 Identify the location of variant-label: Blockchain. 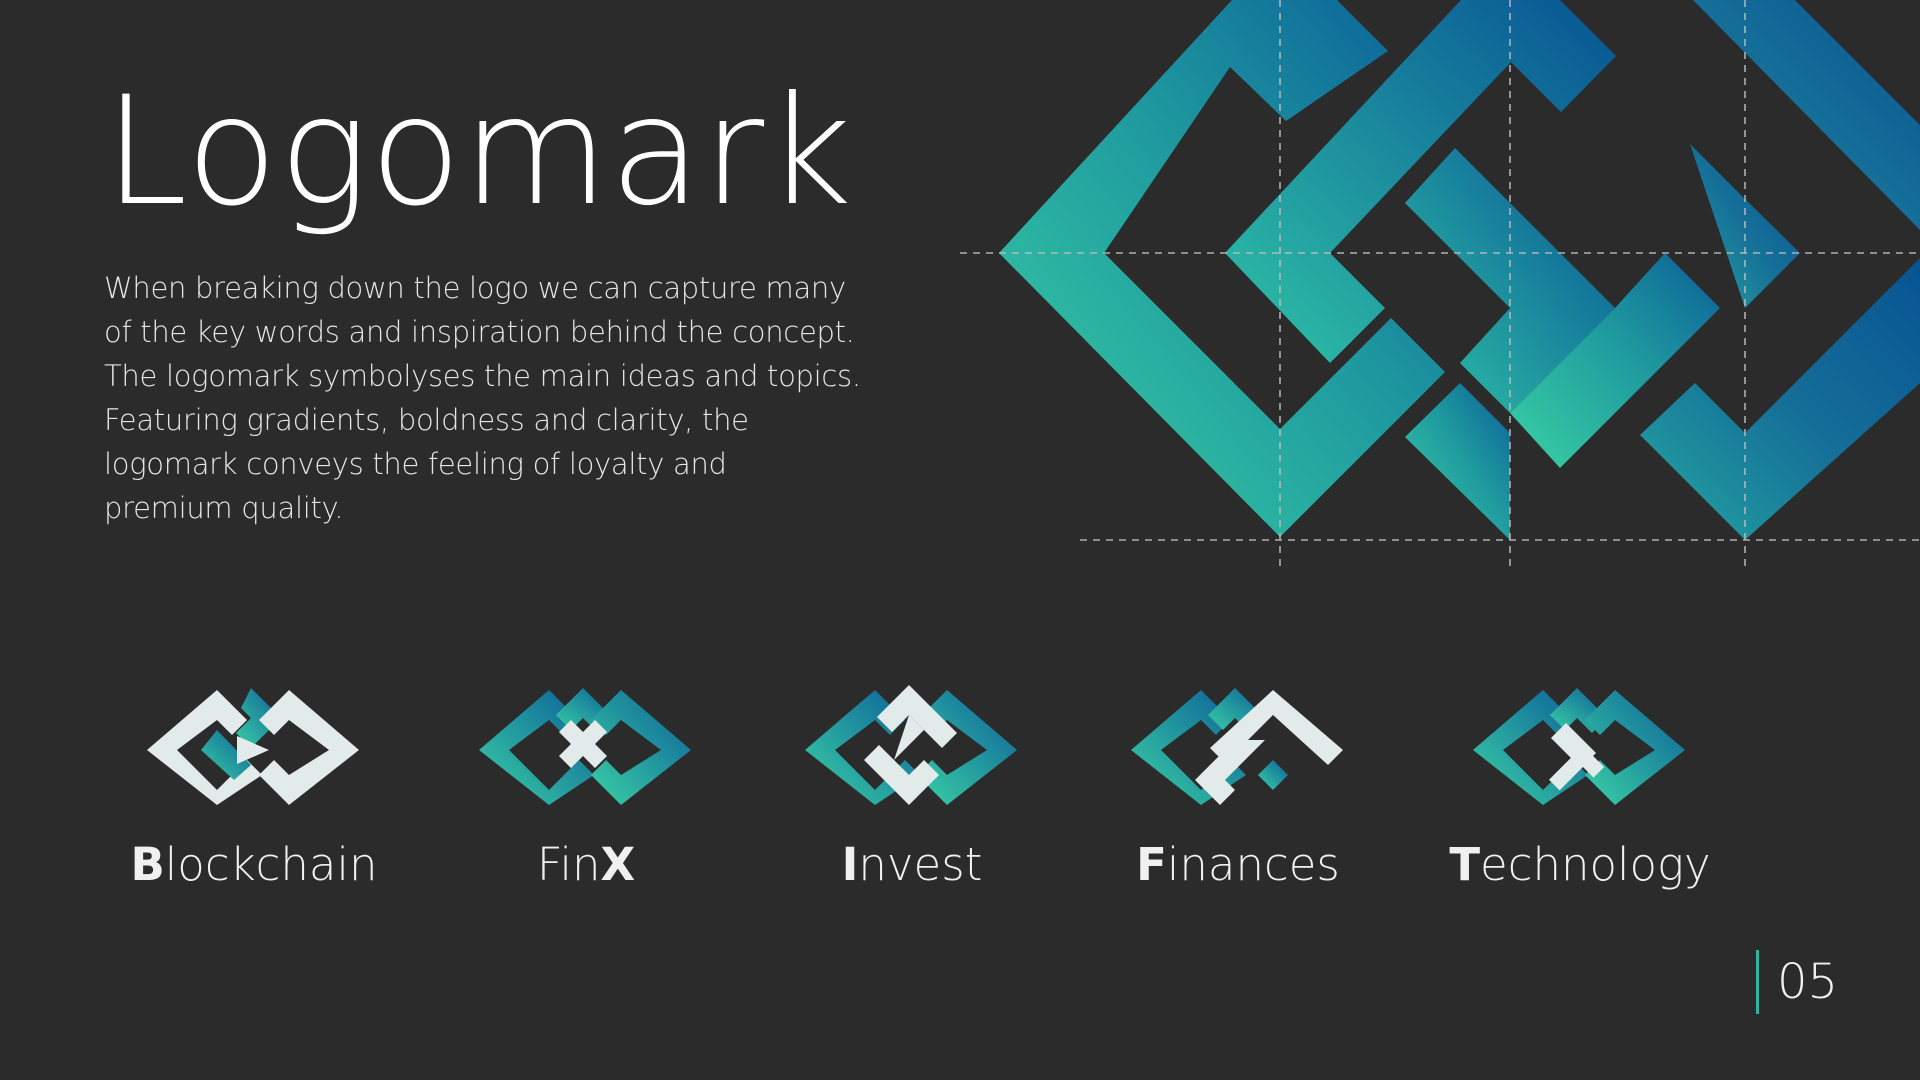
(254, 864).